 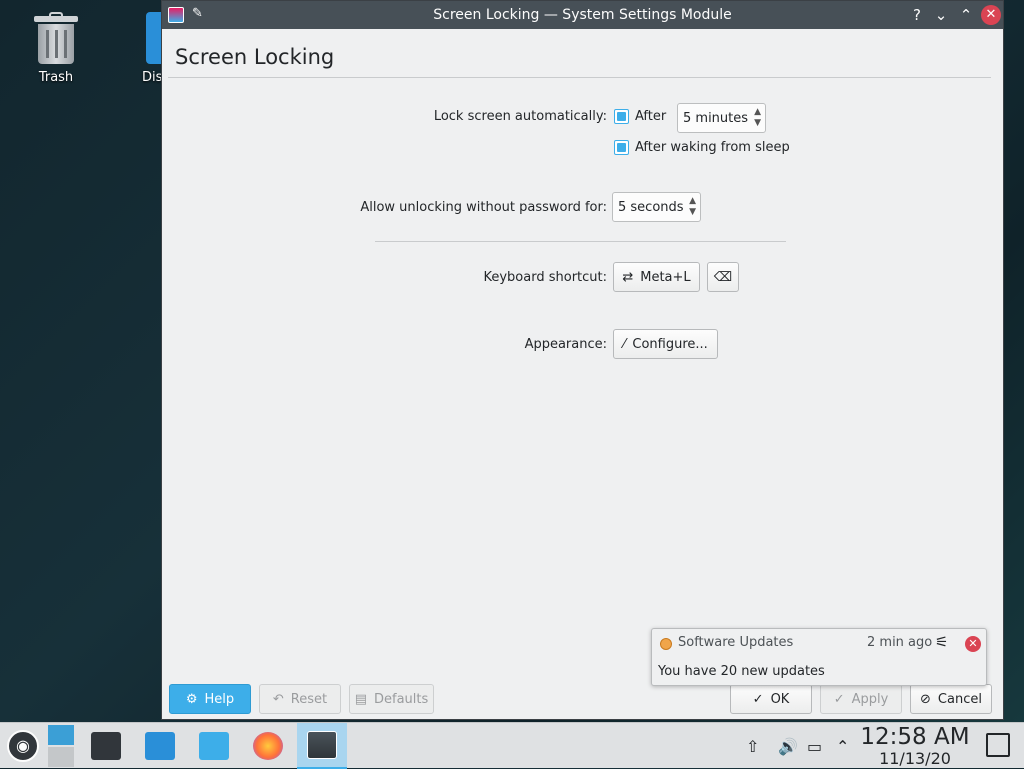 I want to click on unlock-grace-value: 5 seconds, so click(x=651, y=207).